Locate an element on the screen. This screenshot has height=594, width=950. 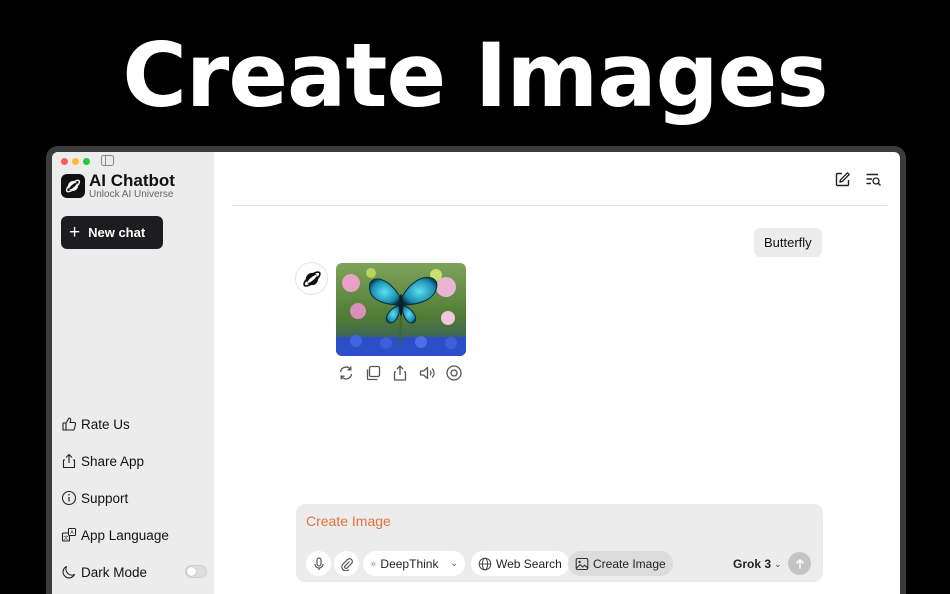
web-search-label: Web Search is located at coordinates (529, 563).